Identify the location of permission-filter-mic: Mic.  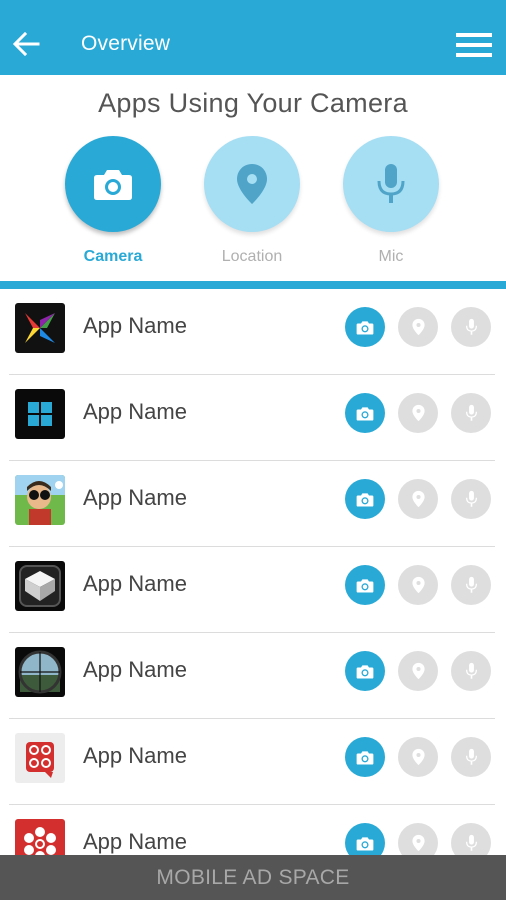
(391, 201).